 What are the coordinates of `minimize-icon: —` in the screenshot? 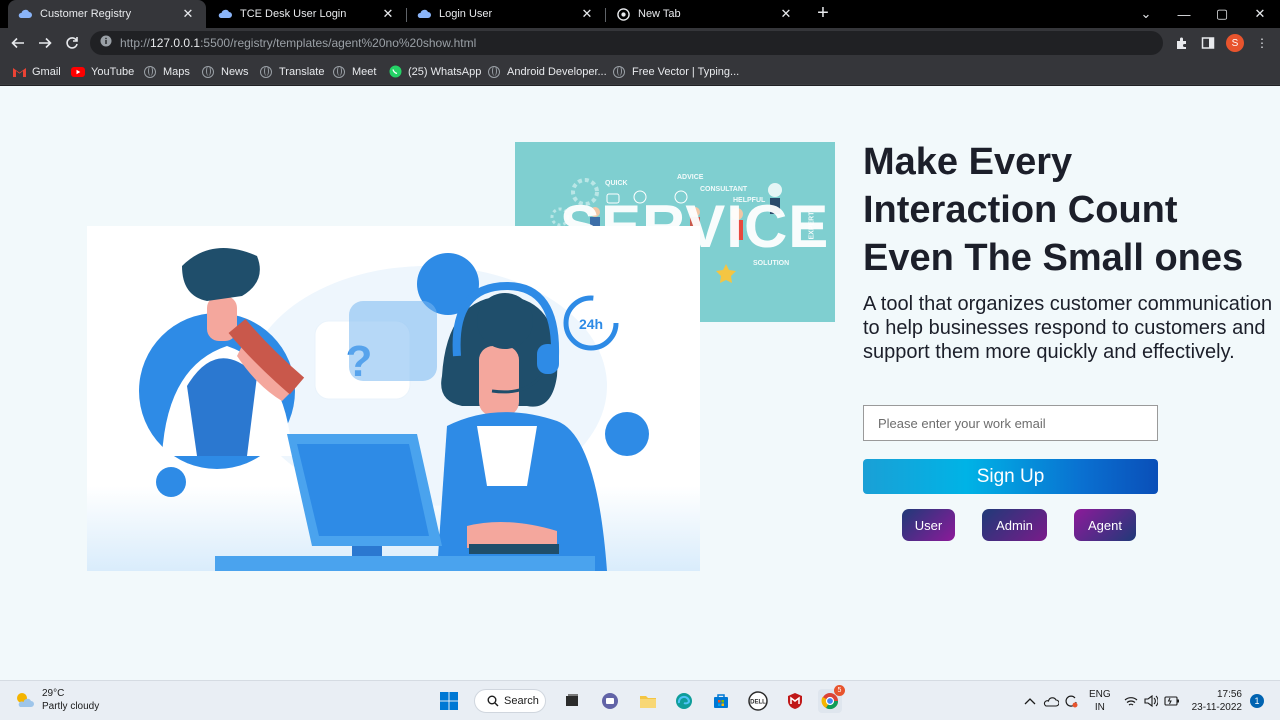 It's located at (1184, 14).